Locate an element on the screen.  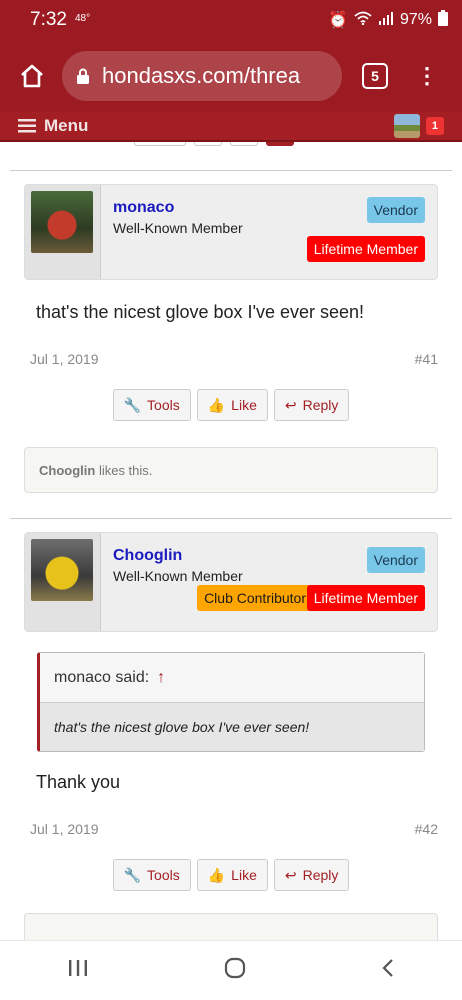
signal-icon is located at coordinates (386, 20).